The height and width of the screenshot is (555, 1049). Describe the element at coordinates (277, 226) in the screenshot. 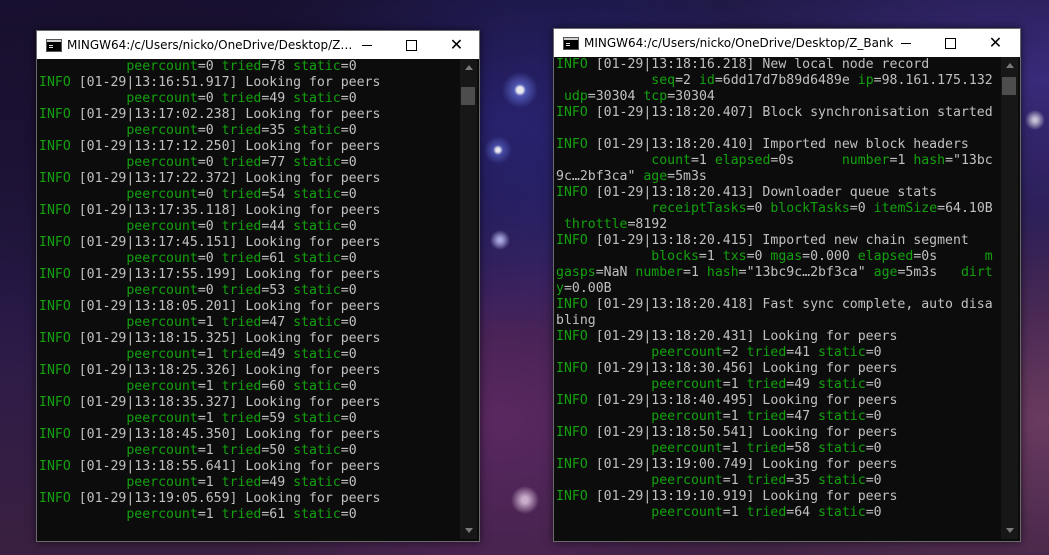

I see `log-text: =44` at that location.